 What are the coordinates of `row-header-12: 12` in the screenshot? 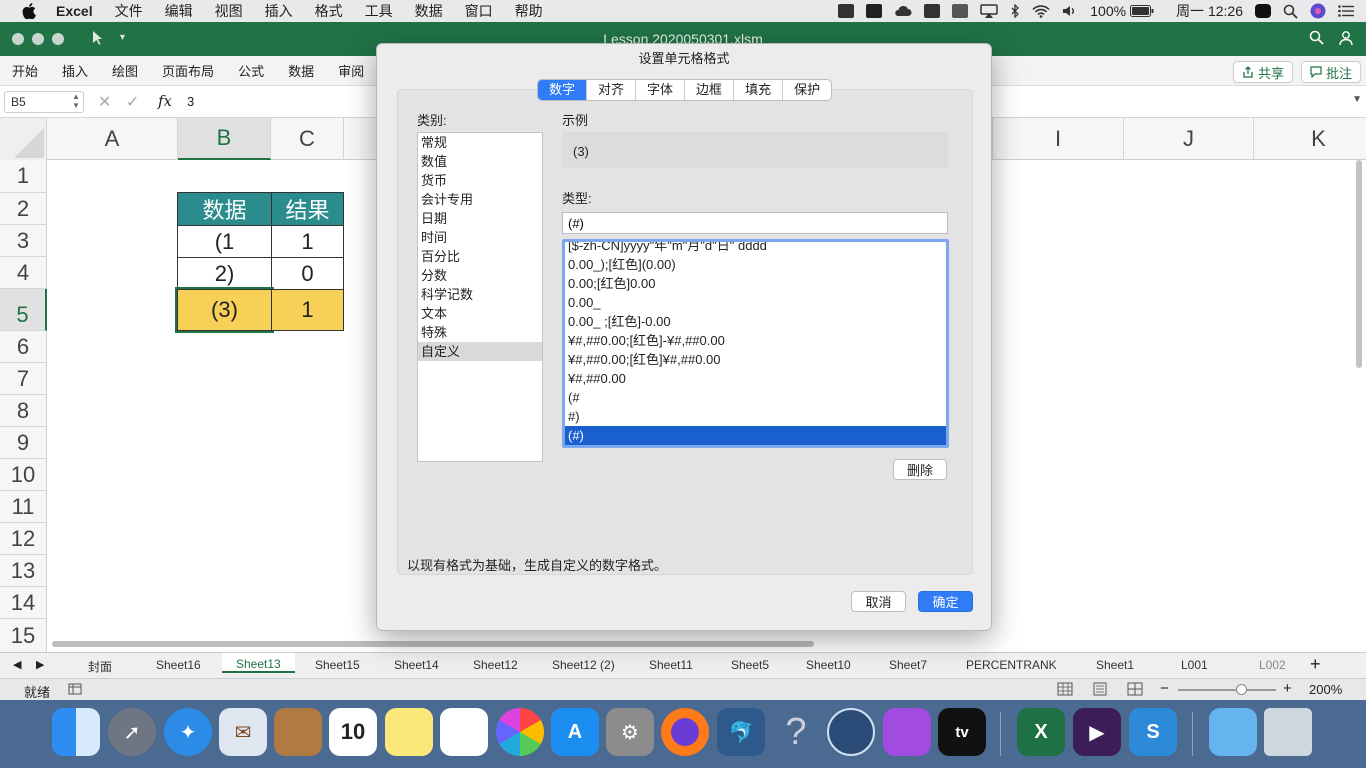 It's located at (23, 539).